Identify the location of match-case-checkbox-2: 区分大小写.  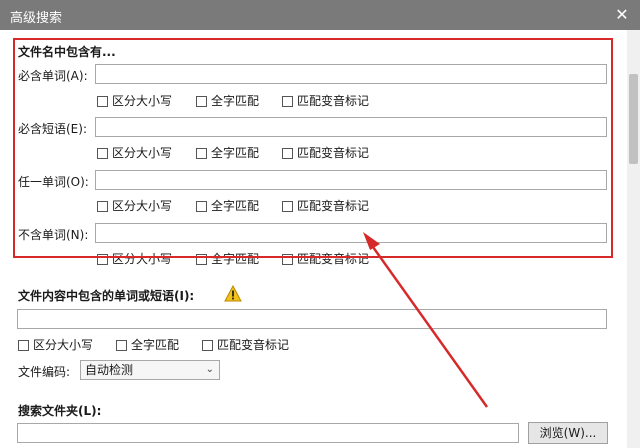
(134, 153).